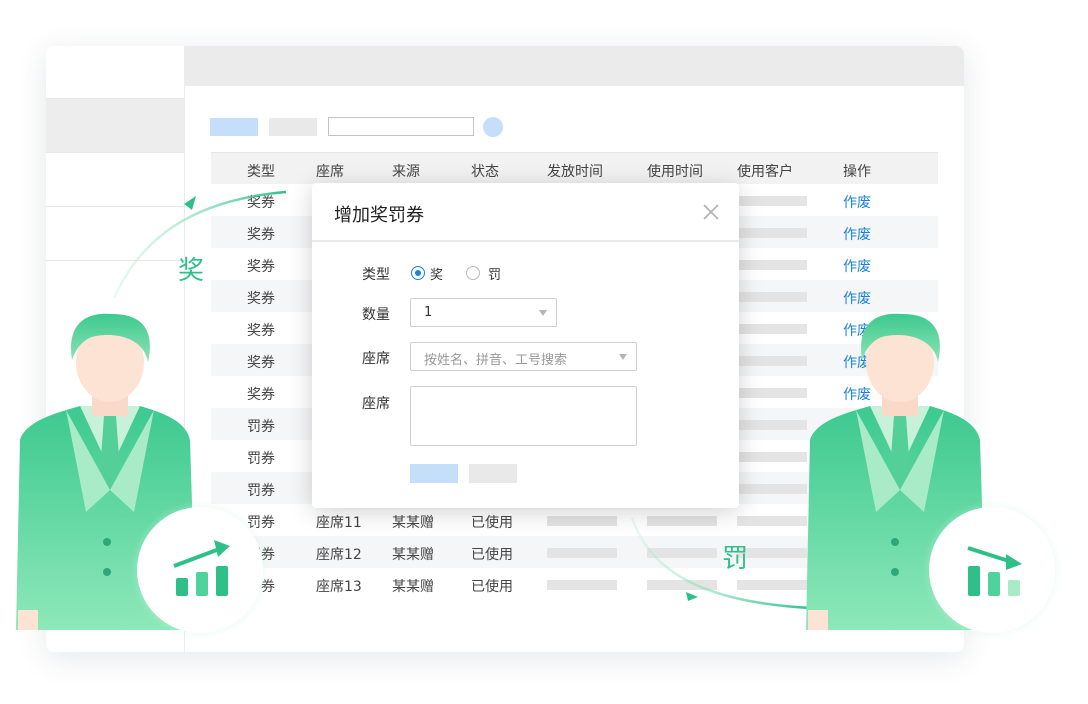  Describe the element at coordinates (525, 212) in the screenshot. I see `dialog-header: 增加奖罚券` at that location.